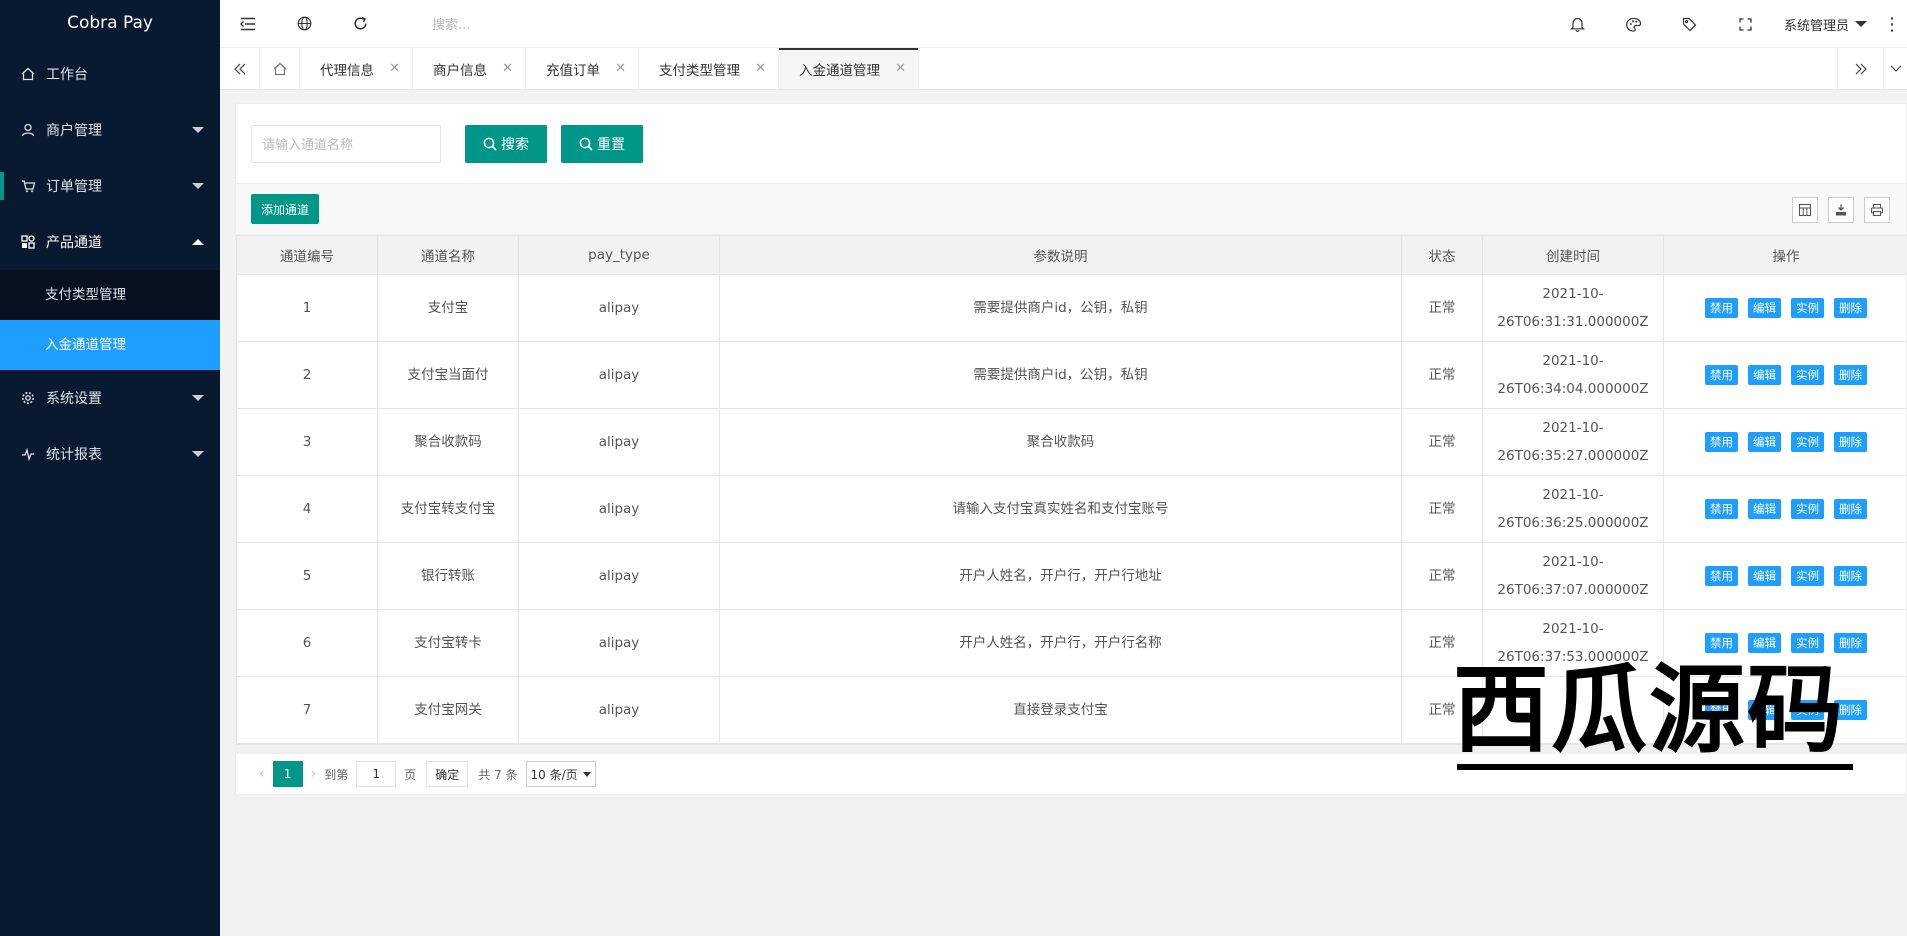  I want to click on created-date: 2021-10-, so click(1573, 562).